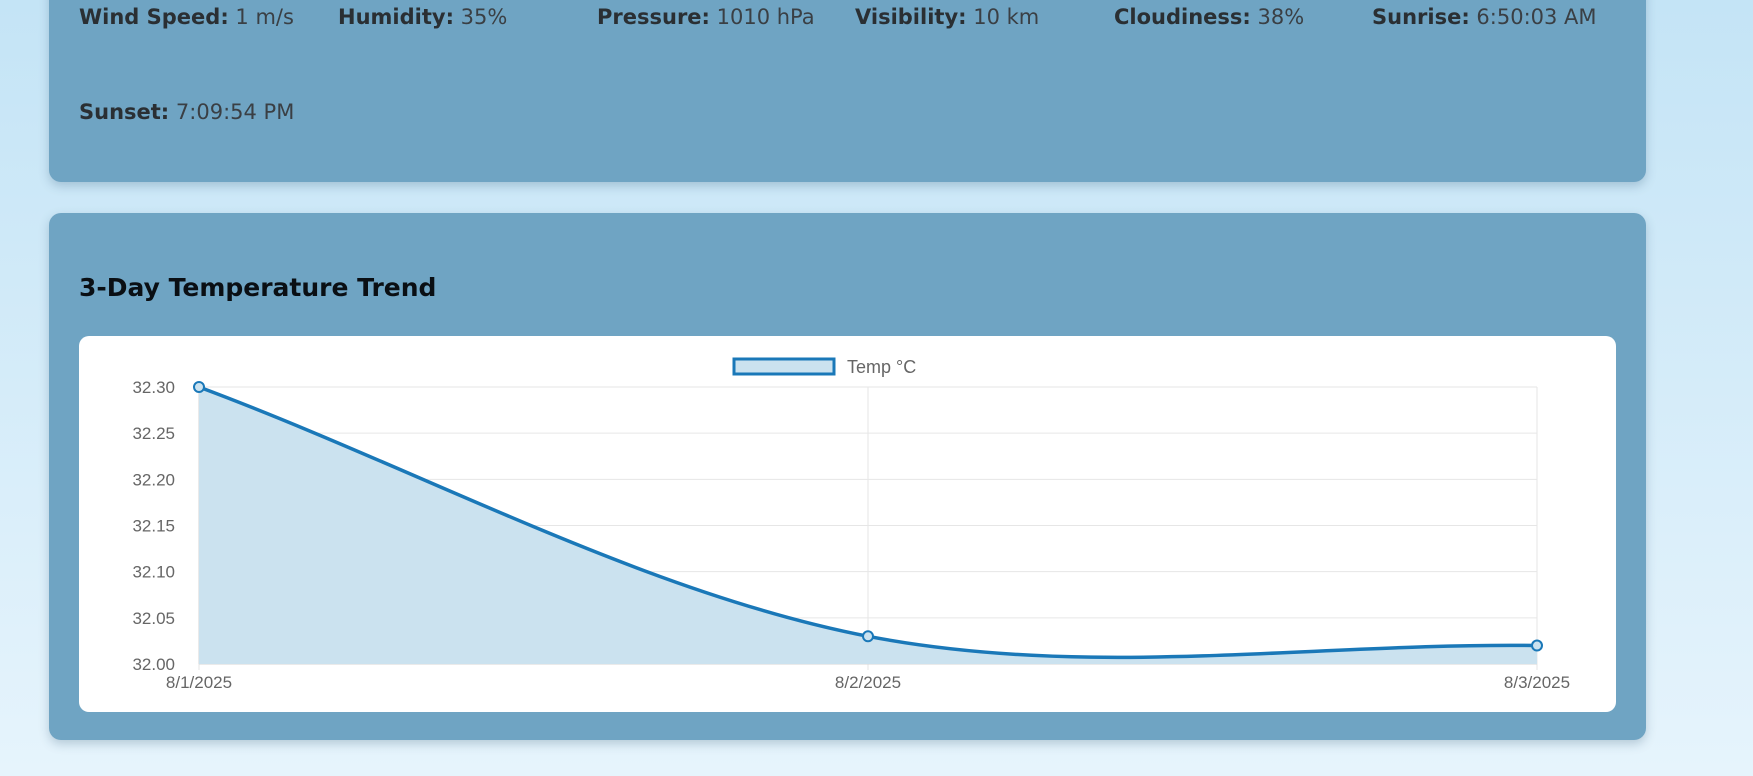 This screenshot has width=1753, height=776. I want to click on detail-value: 7:09:54 PM, so click(235, 112).